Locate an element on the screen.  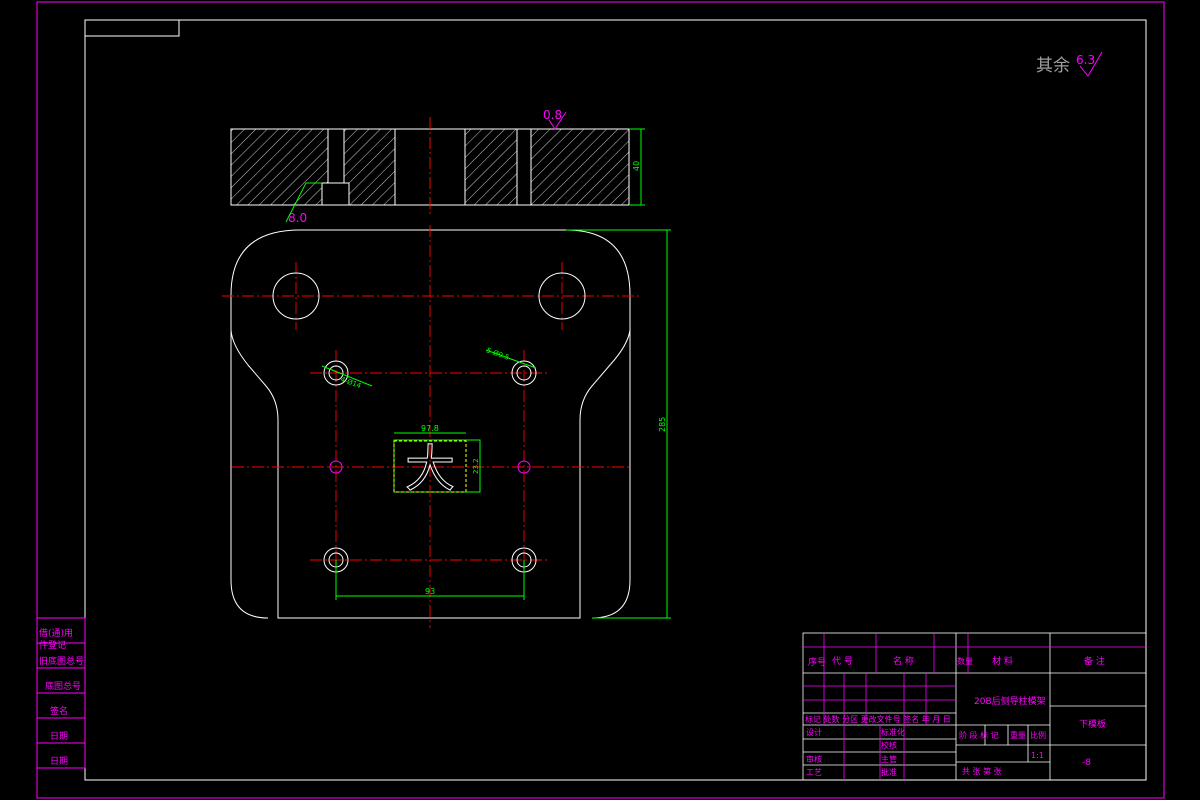
role-check: 审核 is located at coordinates (814, 759).